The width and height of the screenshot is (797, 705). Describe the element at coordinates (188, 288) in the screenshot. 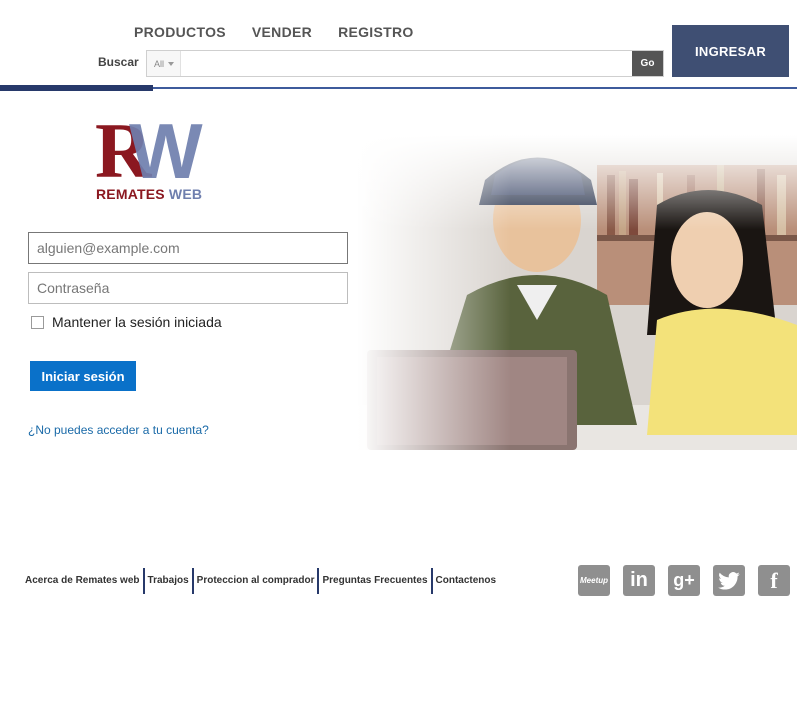

I see `password-field` at that location.